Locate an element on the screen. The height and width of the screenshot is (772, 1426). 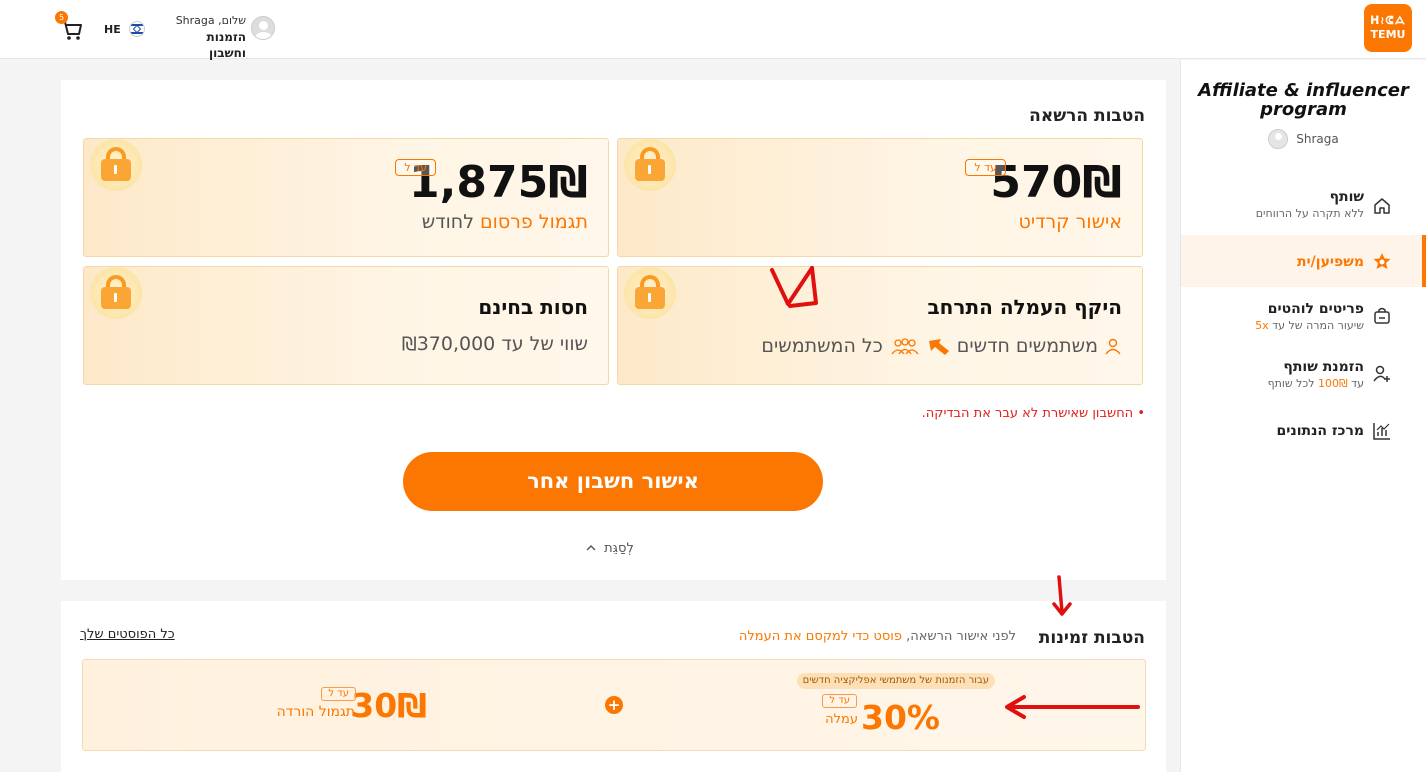
ad-reward-label: תגמול פרסום לחודש is located at coordinates (504, 222).